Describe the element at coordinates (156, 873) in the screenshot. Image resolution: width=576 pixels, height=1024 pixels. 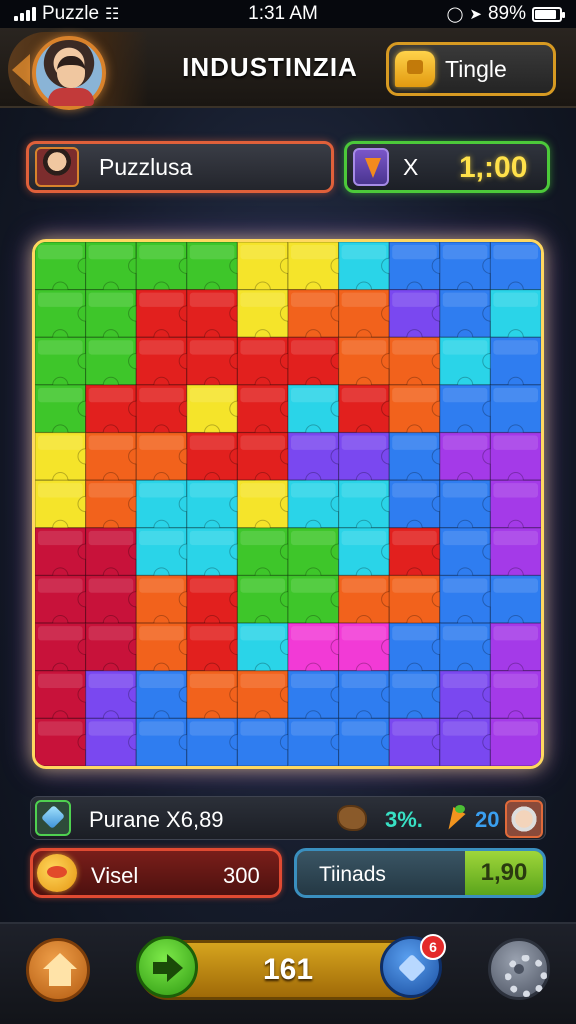
I see `visel-card: Visel 300` at that location.